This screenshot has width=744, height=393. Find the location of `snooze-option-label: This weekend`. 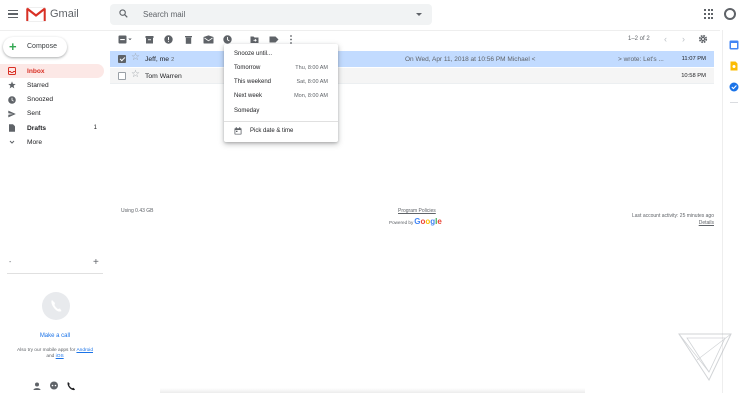

snooze-option-label: This weekend is located at coordinates (253, 82).